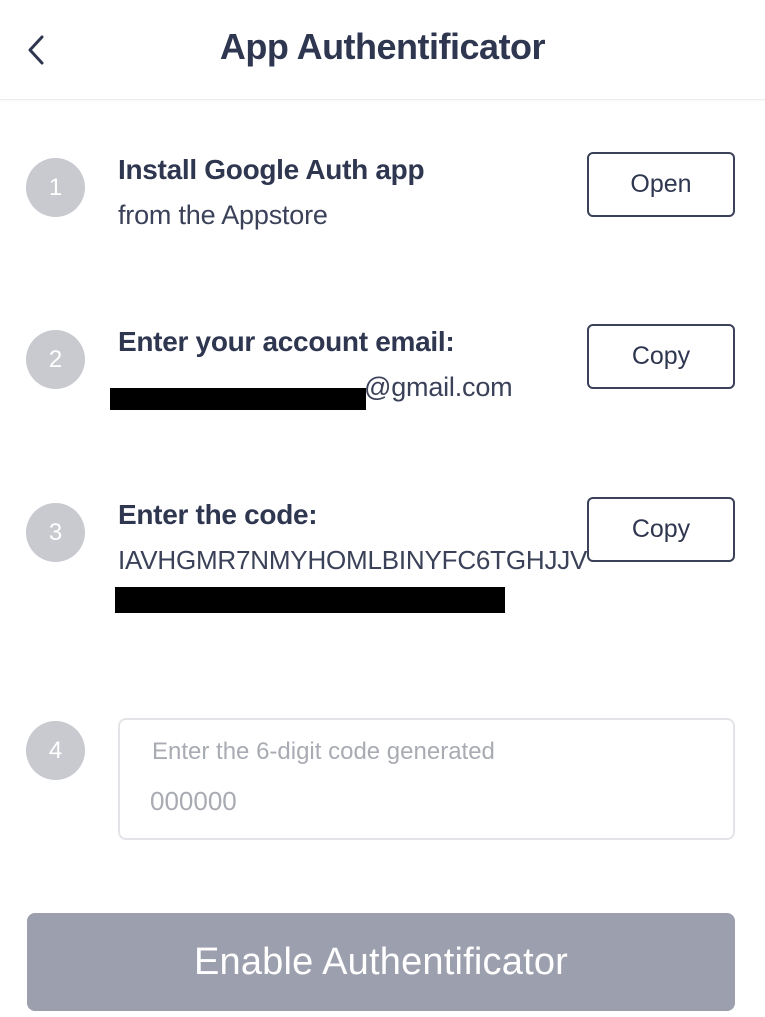 The width and height of the screenshot is (765, 1017). Describe the element at coordinates (382, 46) in the screenshot. I see `page-title: App Authentificator` at that location.